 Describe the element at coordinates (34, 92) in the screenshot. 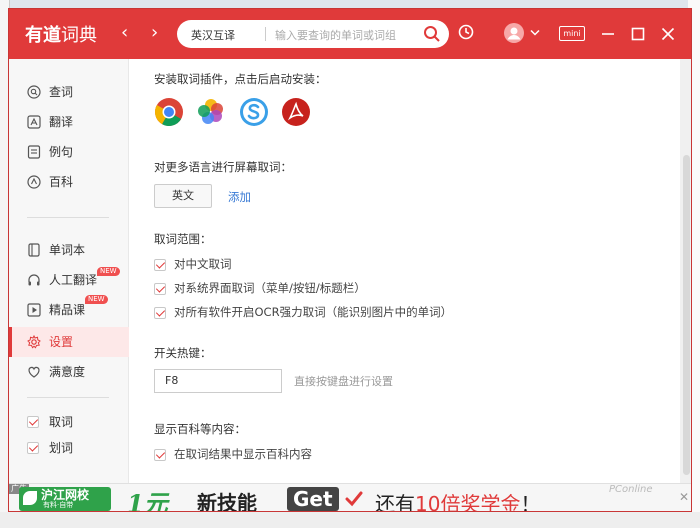

I see `lookup-icon` at that location.